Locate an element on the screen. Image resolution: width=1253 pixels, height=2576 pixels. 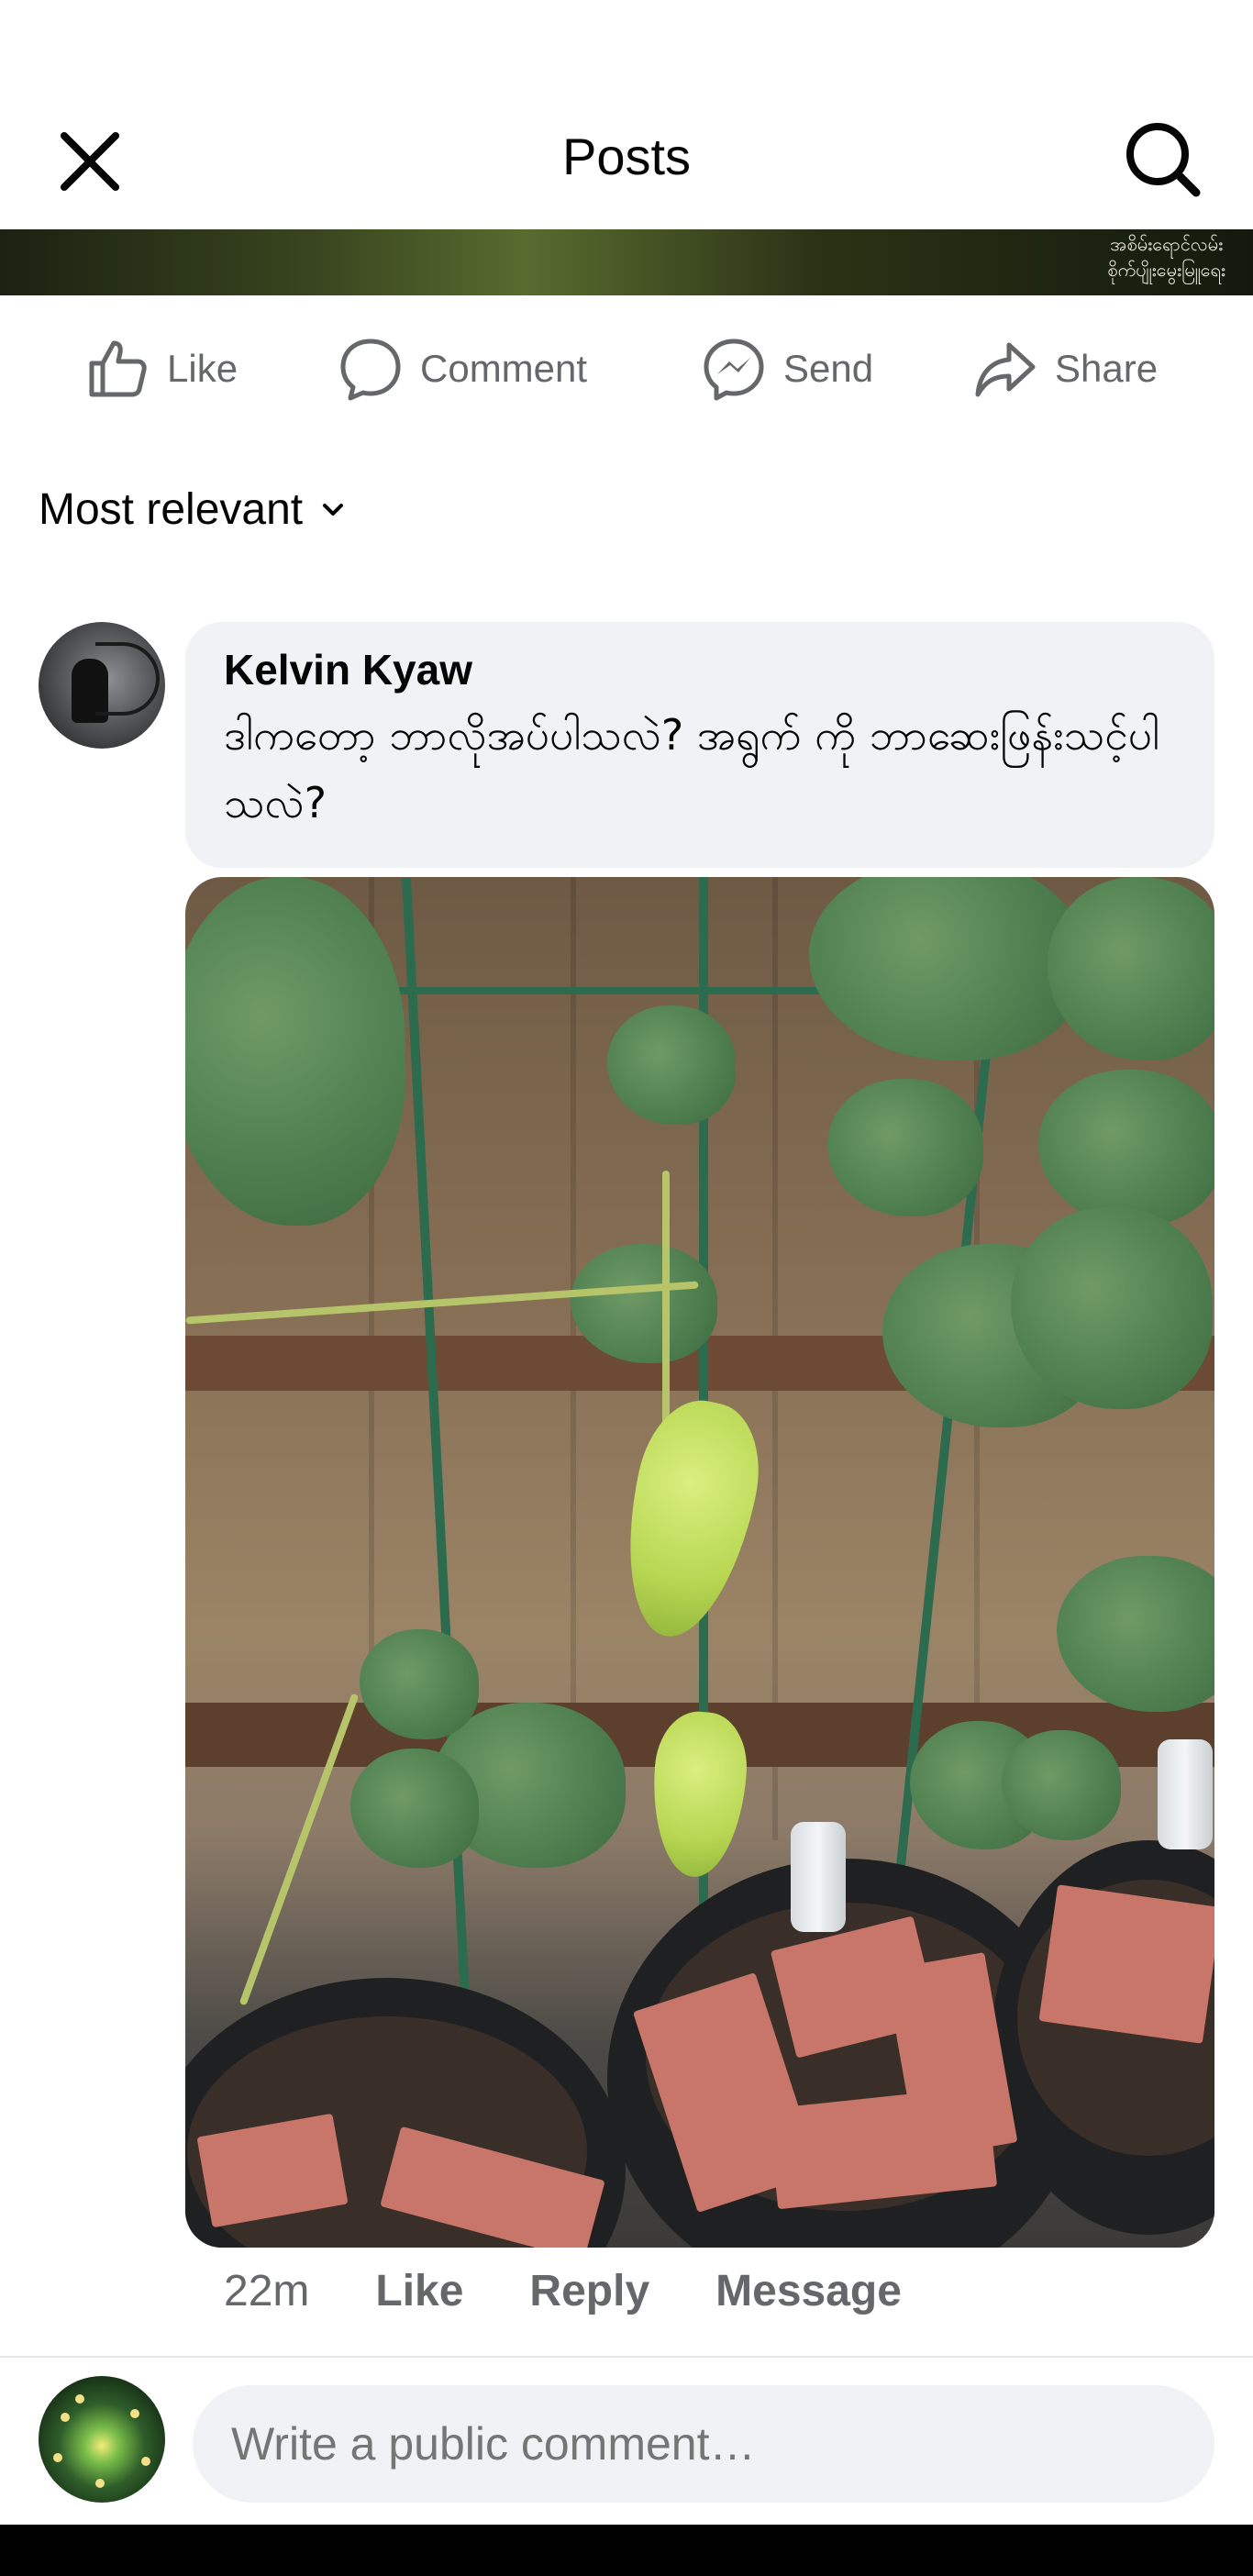
brick is located at coordinates (1126, 1964).